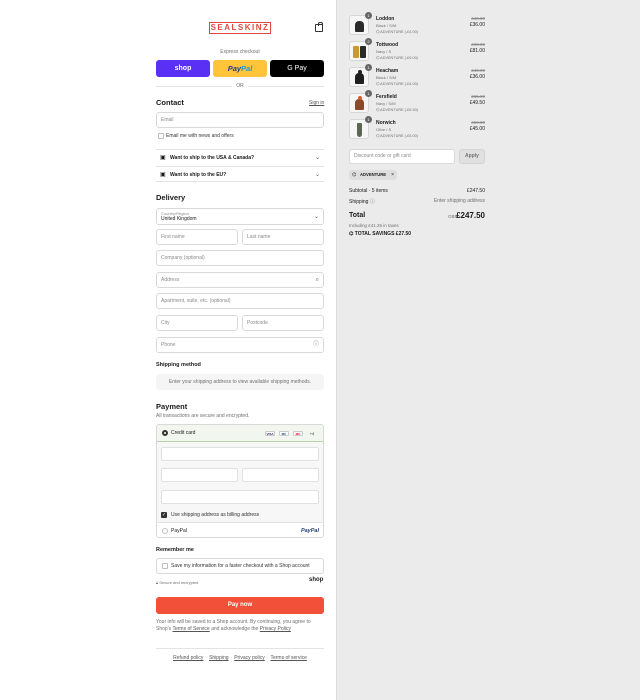  I want to click on shipping-link: Shipping, so click(218, 658).